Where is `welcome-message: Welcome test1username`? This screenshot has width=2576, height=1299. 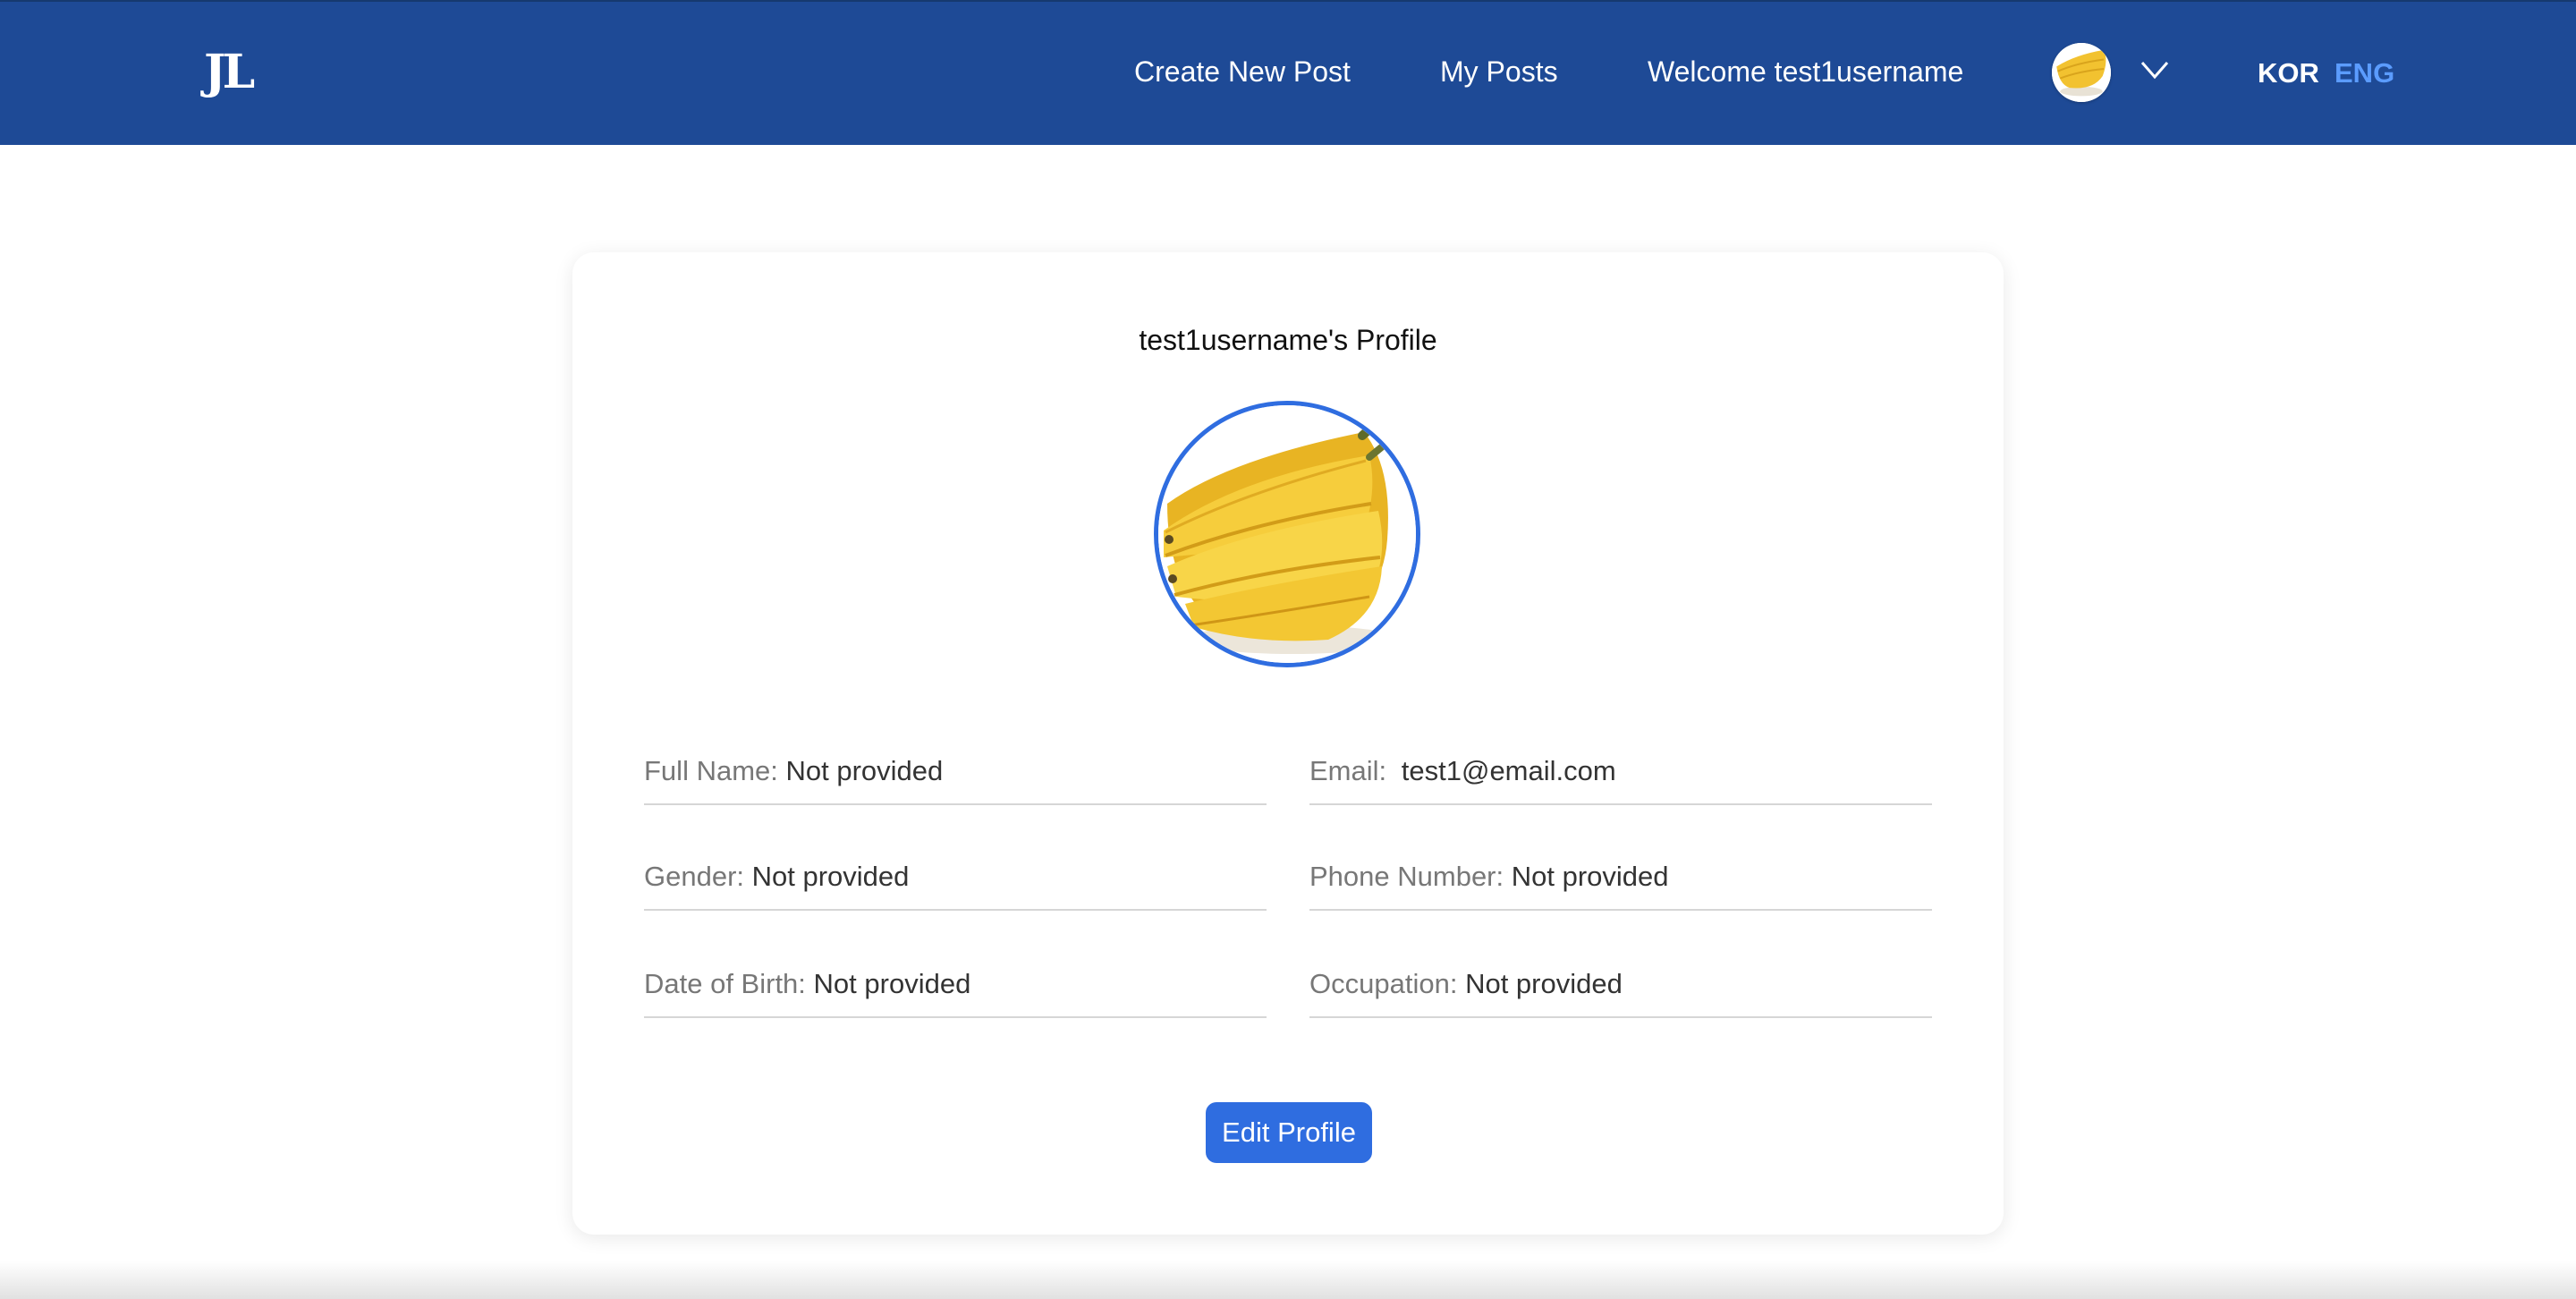
welcome-message: Welcome test1username is located at coordinates (1806, 71).